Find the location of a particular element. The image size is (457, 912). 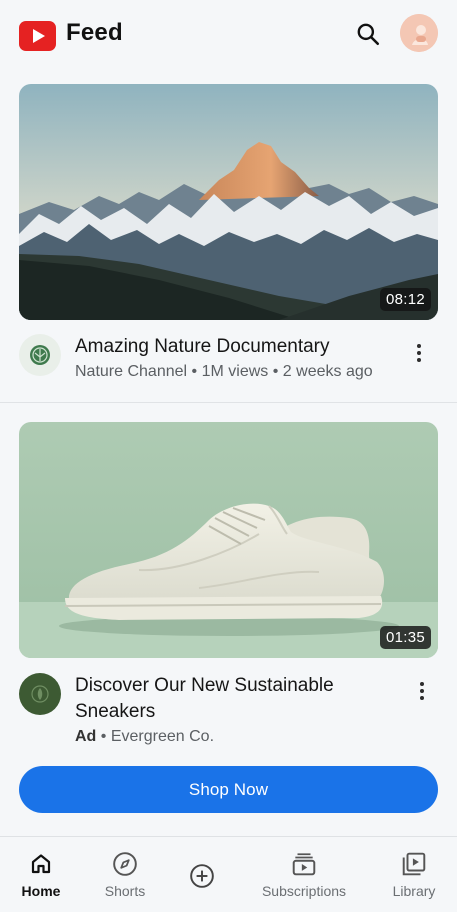

nav-item-subscriptions: Subscriptions is located at coordinates (304, 874).